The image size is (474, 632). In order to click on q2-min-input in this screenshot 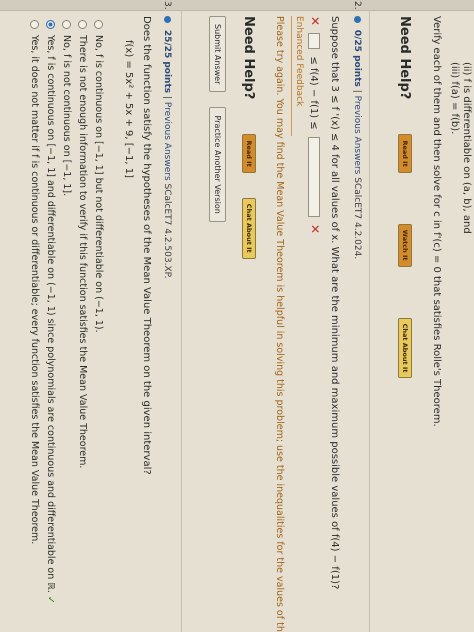, I will do `click(314, 41)`.